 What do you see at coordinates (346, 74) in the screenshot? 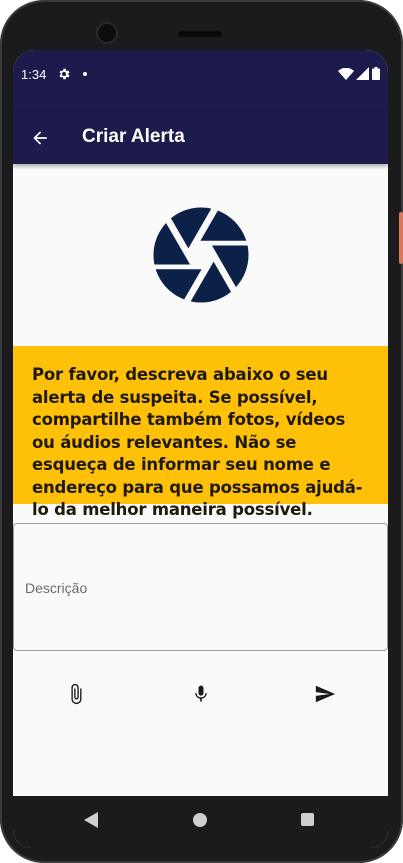
I see `wifi-icon` at bounding box center [346, 74].